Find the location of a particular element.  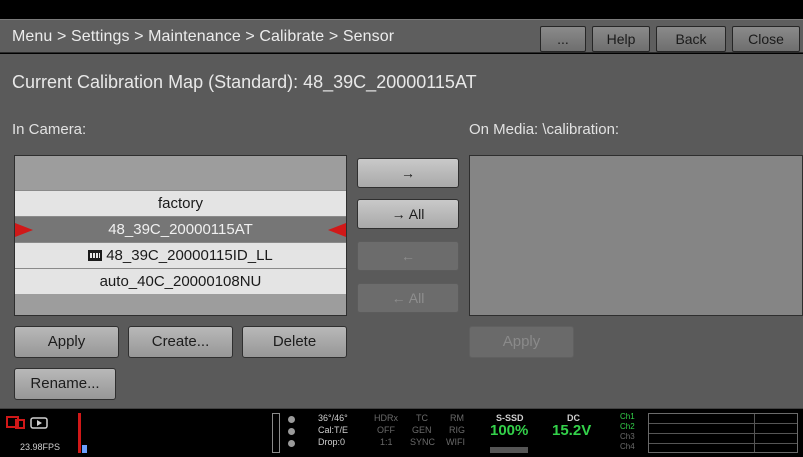

delete-button: Delete is located at coordinates (294, 342).